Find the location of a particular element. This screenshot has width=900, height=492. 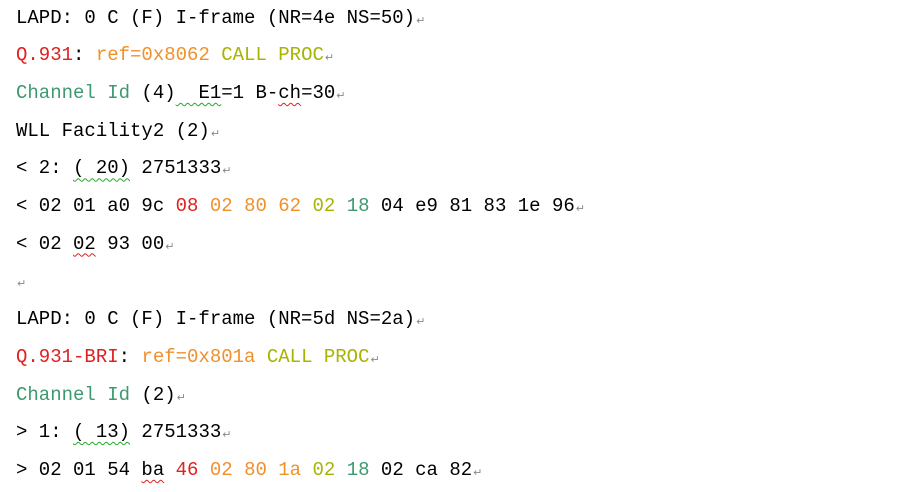

text-segment: < 02 is located at coordinates (45, 243).